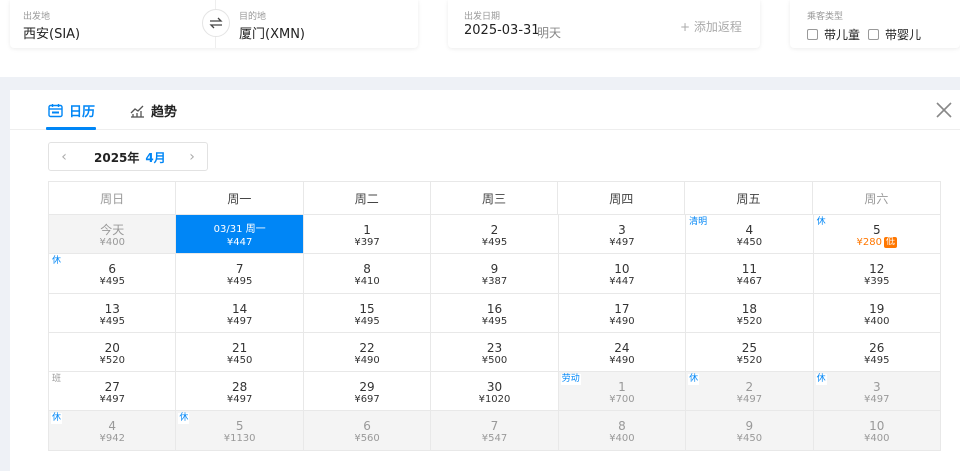  Describe the element at coordinates (549, 33) in the screenshot. I see `day-note: 明天` at that location.